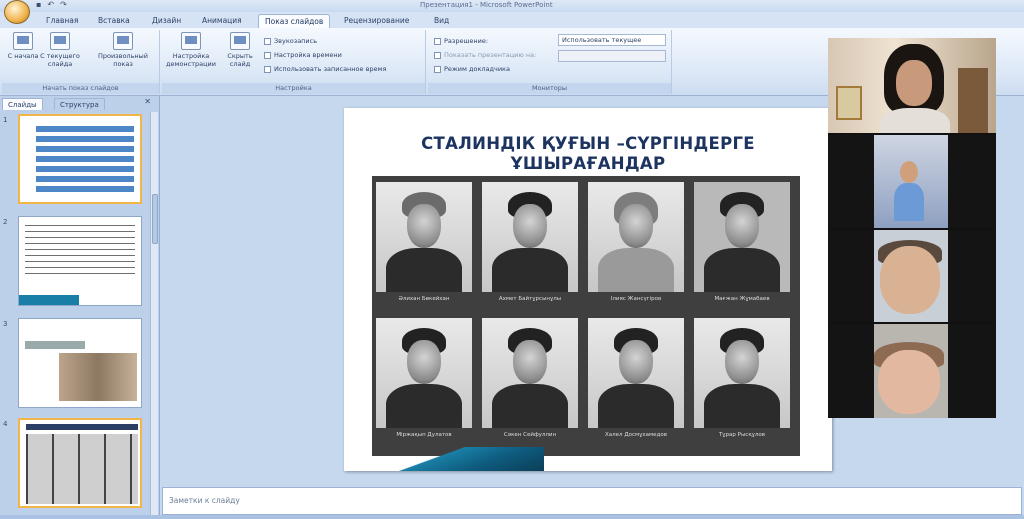 The height and width of the screenshot is (519, 1024). I want to click on from-current-button: С текущего слайда, so click(60, 50).